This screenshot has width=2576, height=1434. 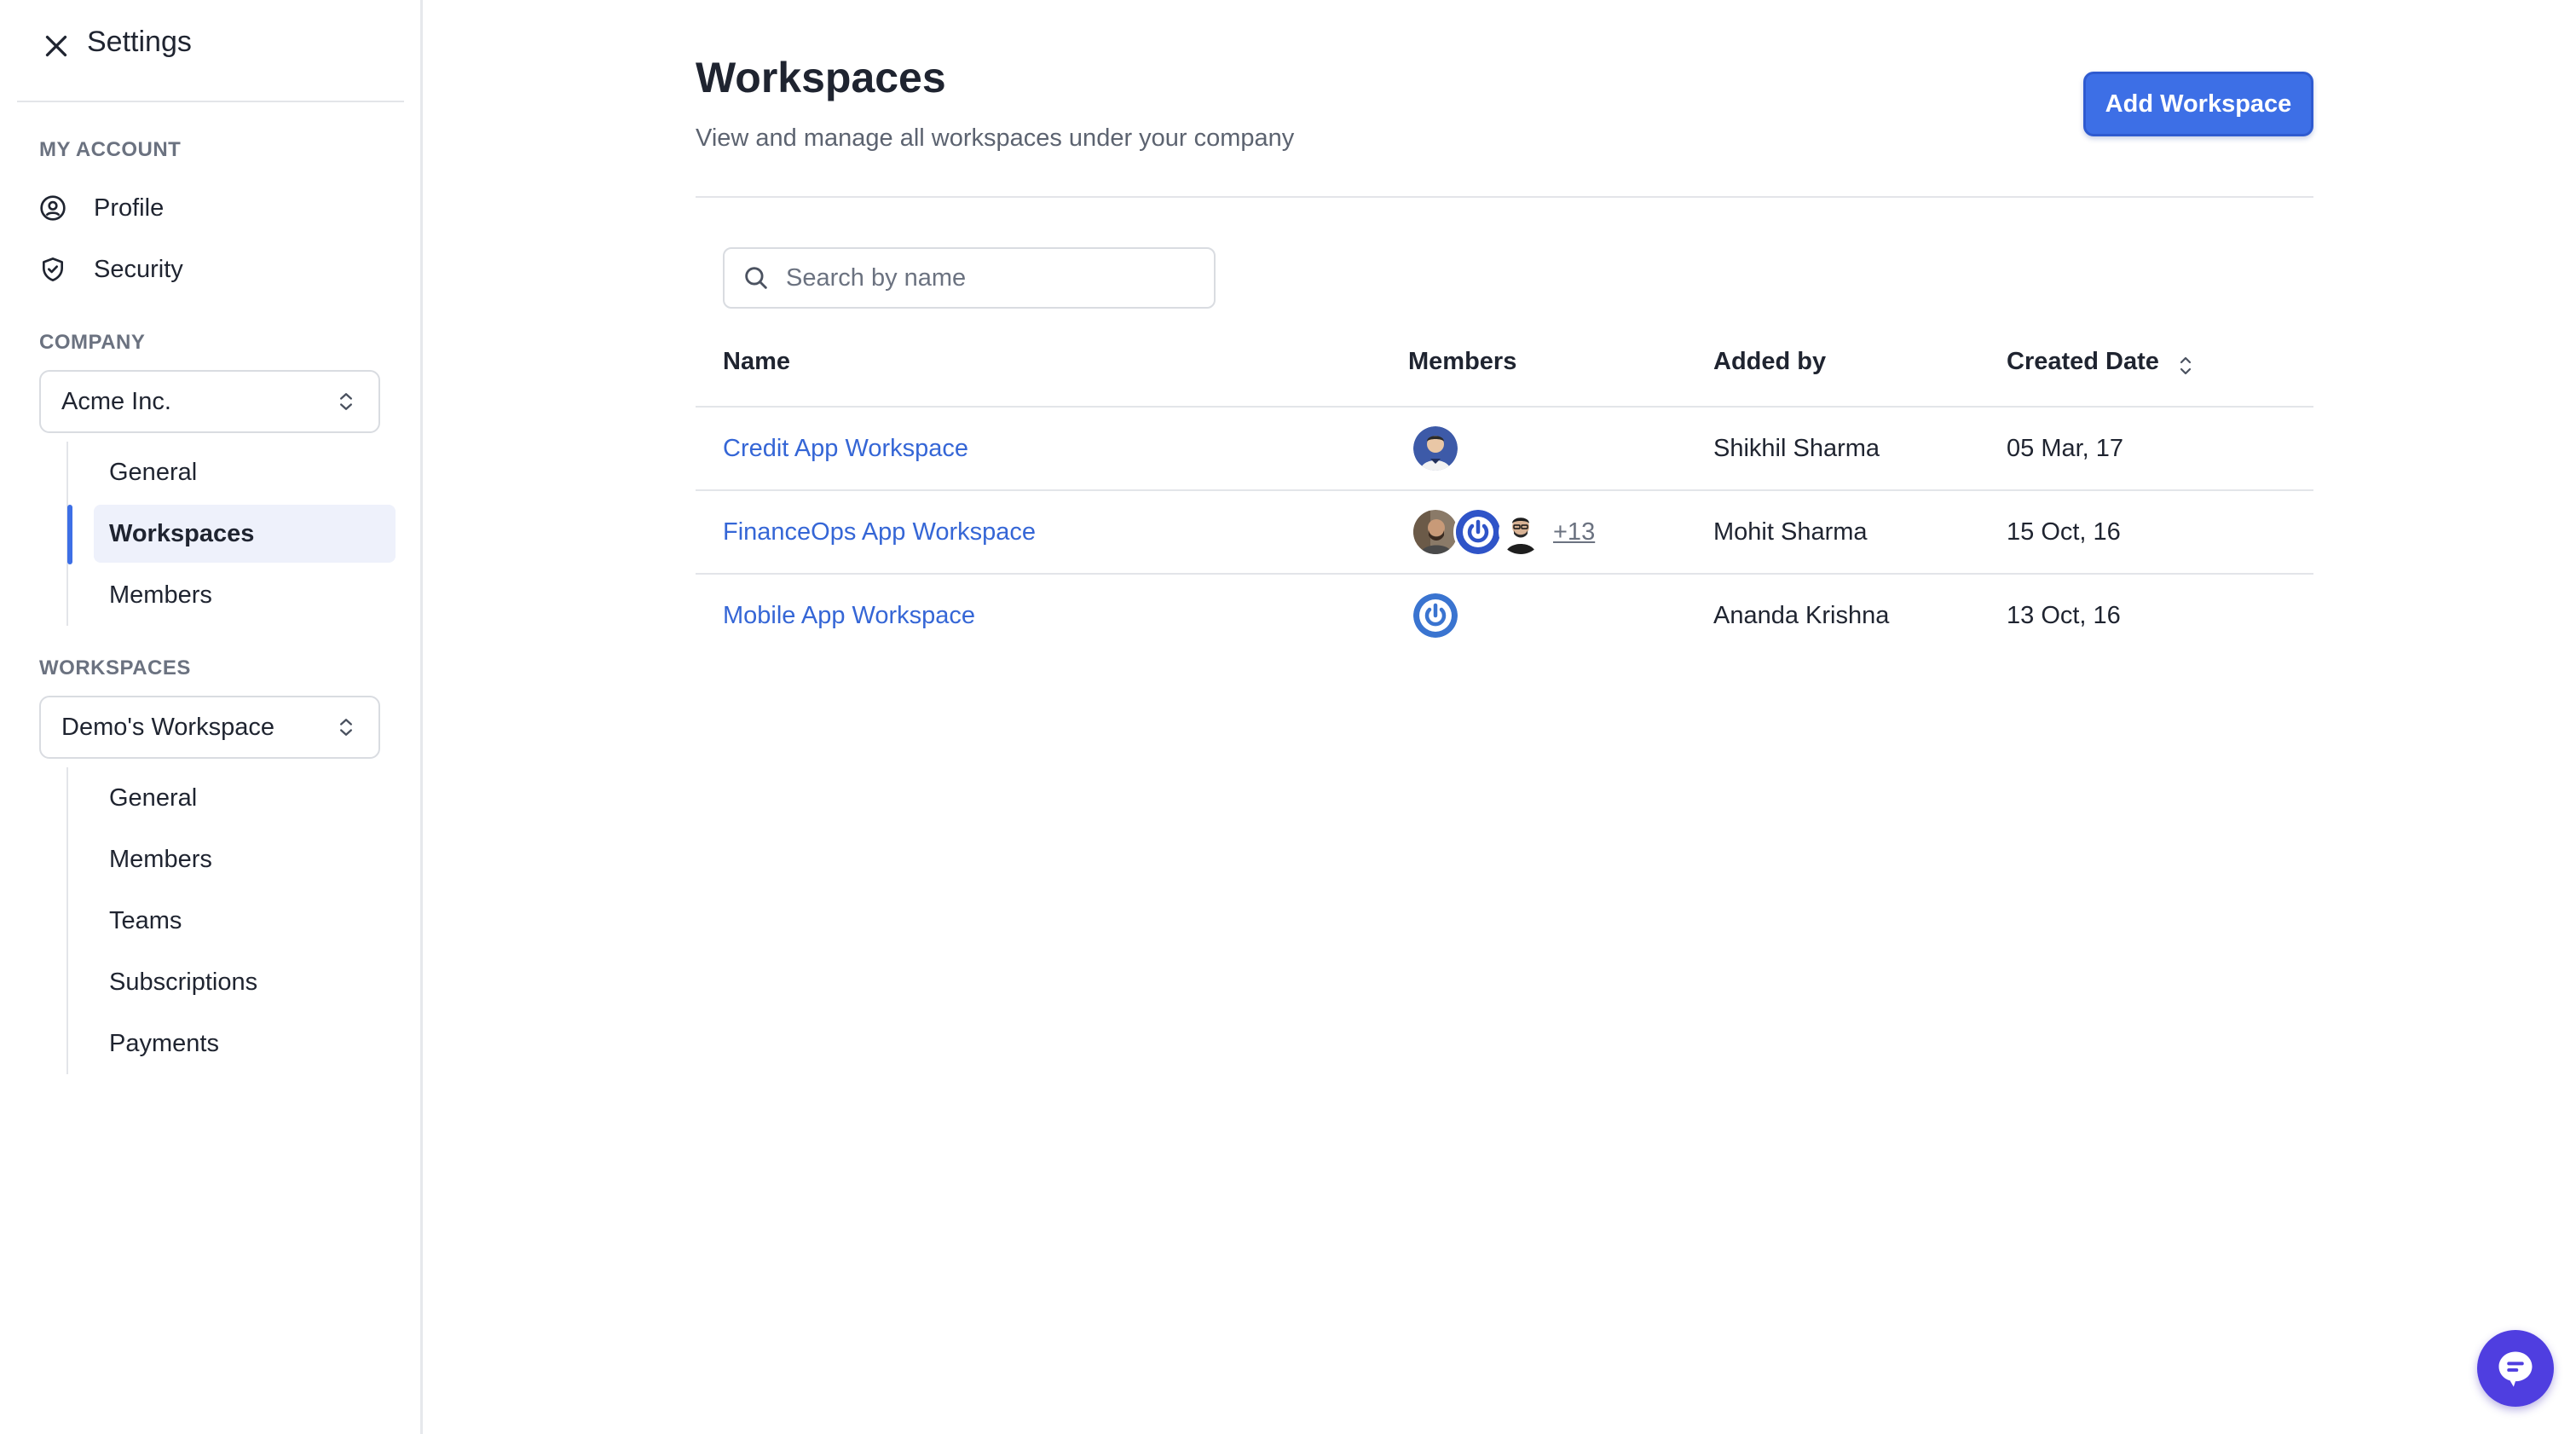 I want to click on sort-icon, so click(x=2185, y=366).